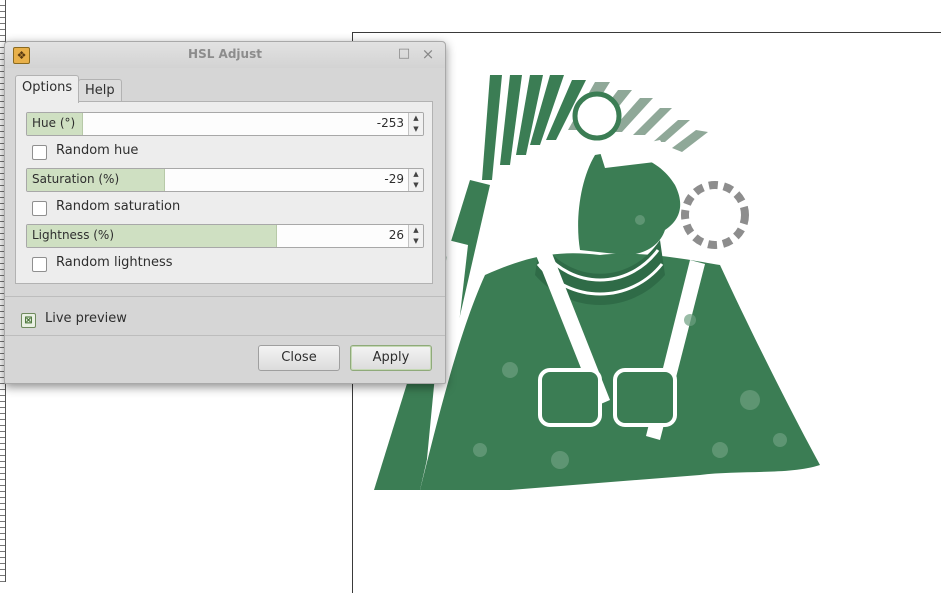 This screenshot has width=941, height=593. What do you see at coordinates (391, 358) in the screenshot?
I see `apply-button: Apply` at bounding box center [391, 358].